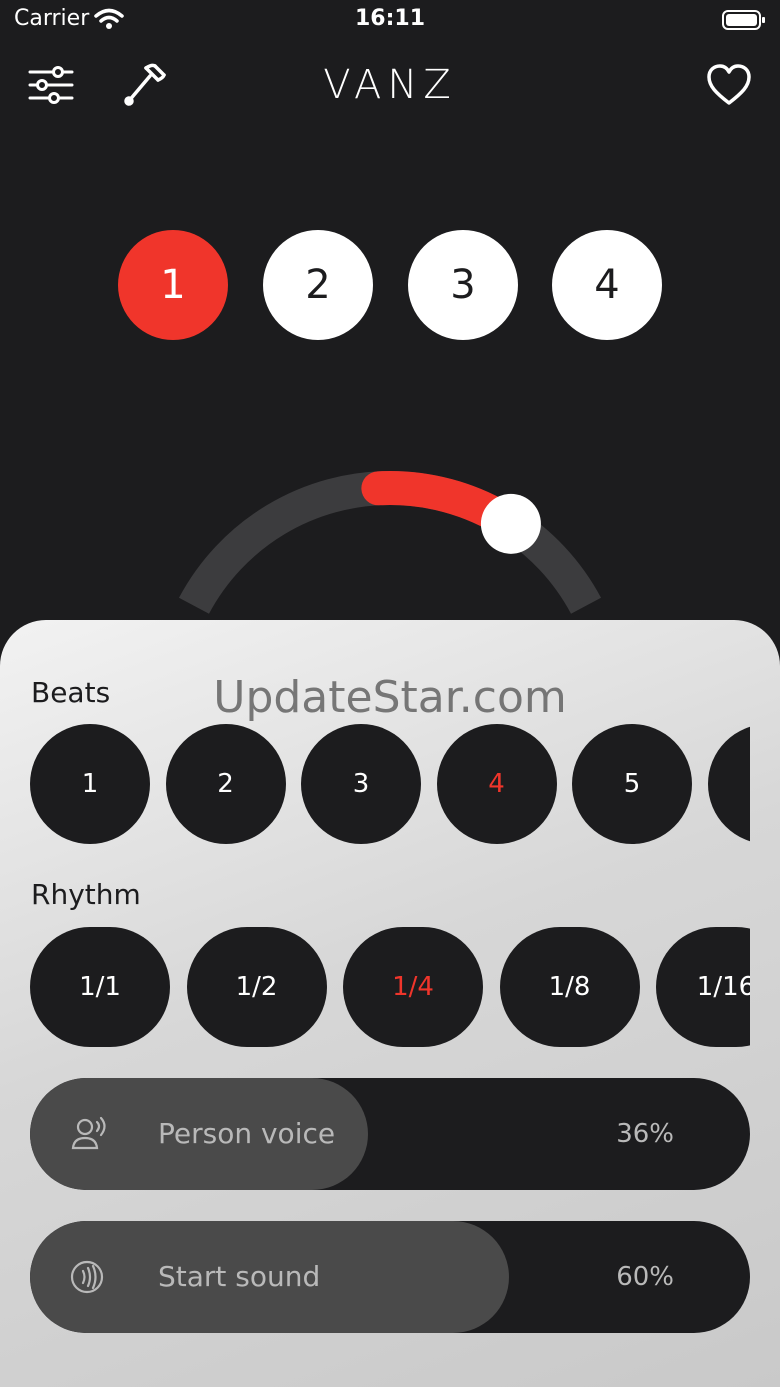 The width and height of the screenshot is (780, 1387). I want to click on battery-icon, so click(743, 20).